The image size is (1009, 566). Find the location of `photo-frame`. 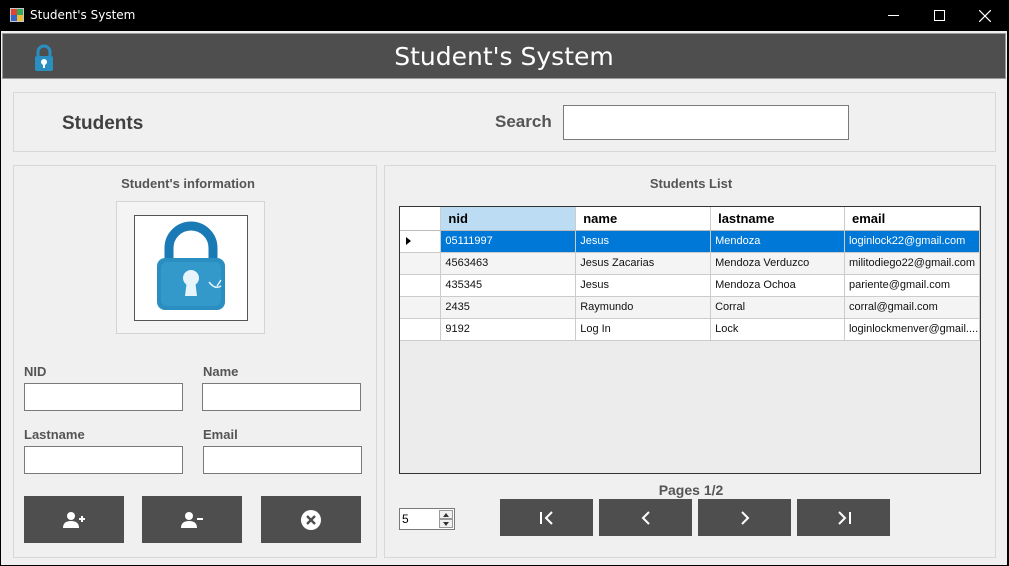

photo-frame is located at coordinates (190, 267).